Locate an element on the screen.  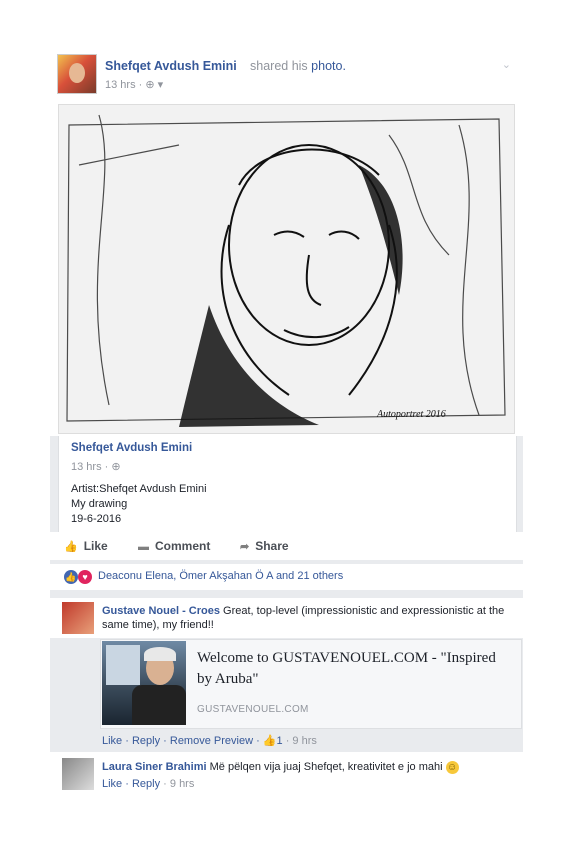
caption-line: My drawing is located at coordinates (99, 504).